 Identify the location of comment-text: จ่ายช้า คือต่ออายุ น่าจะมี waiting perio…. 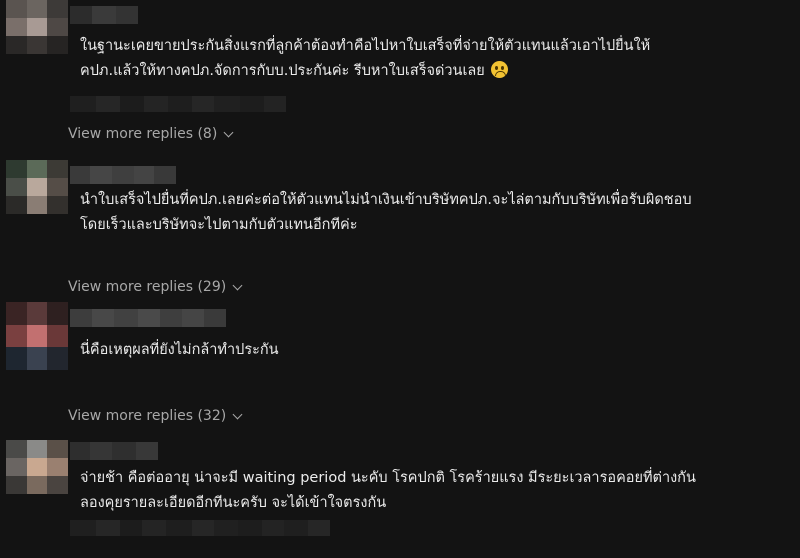
(437, 491).